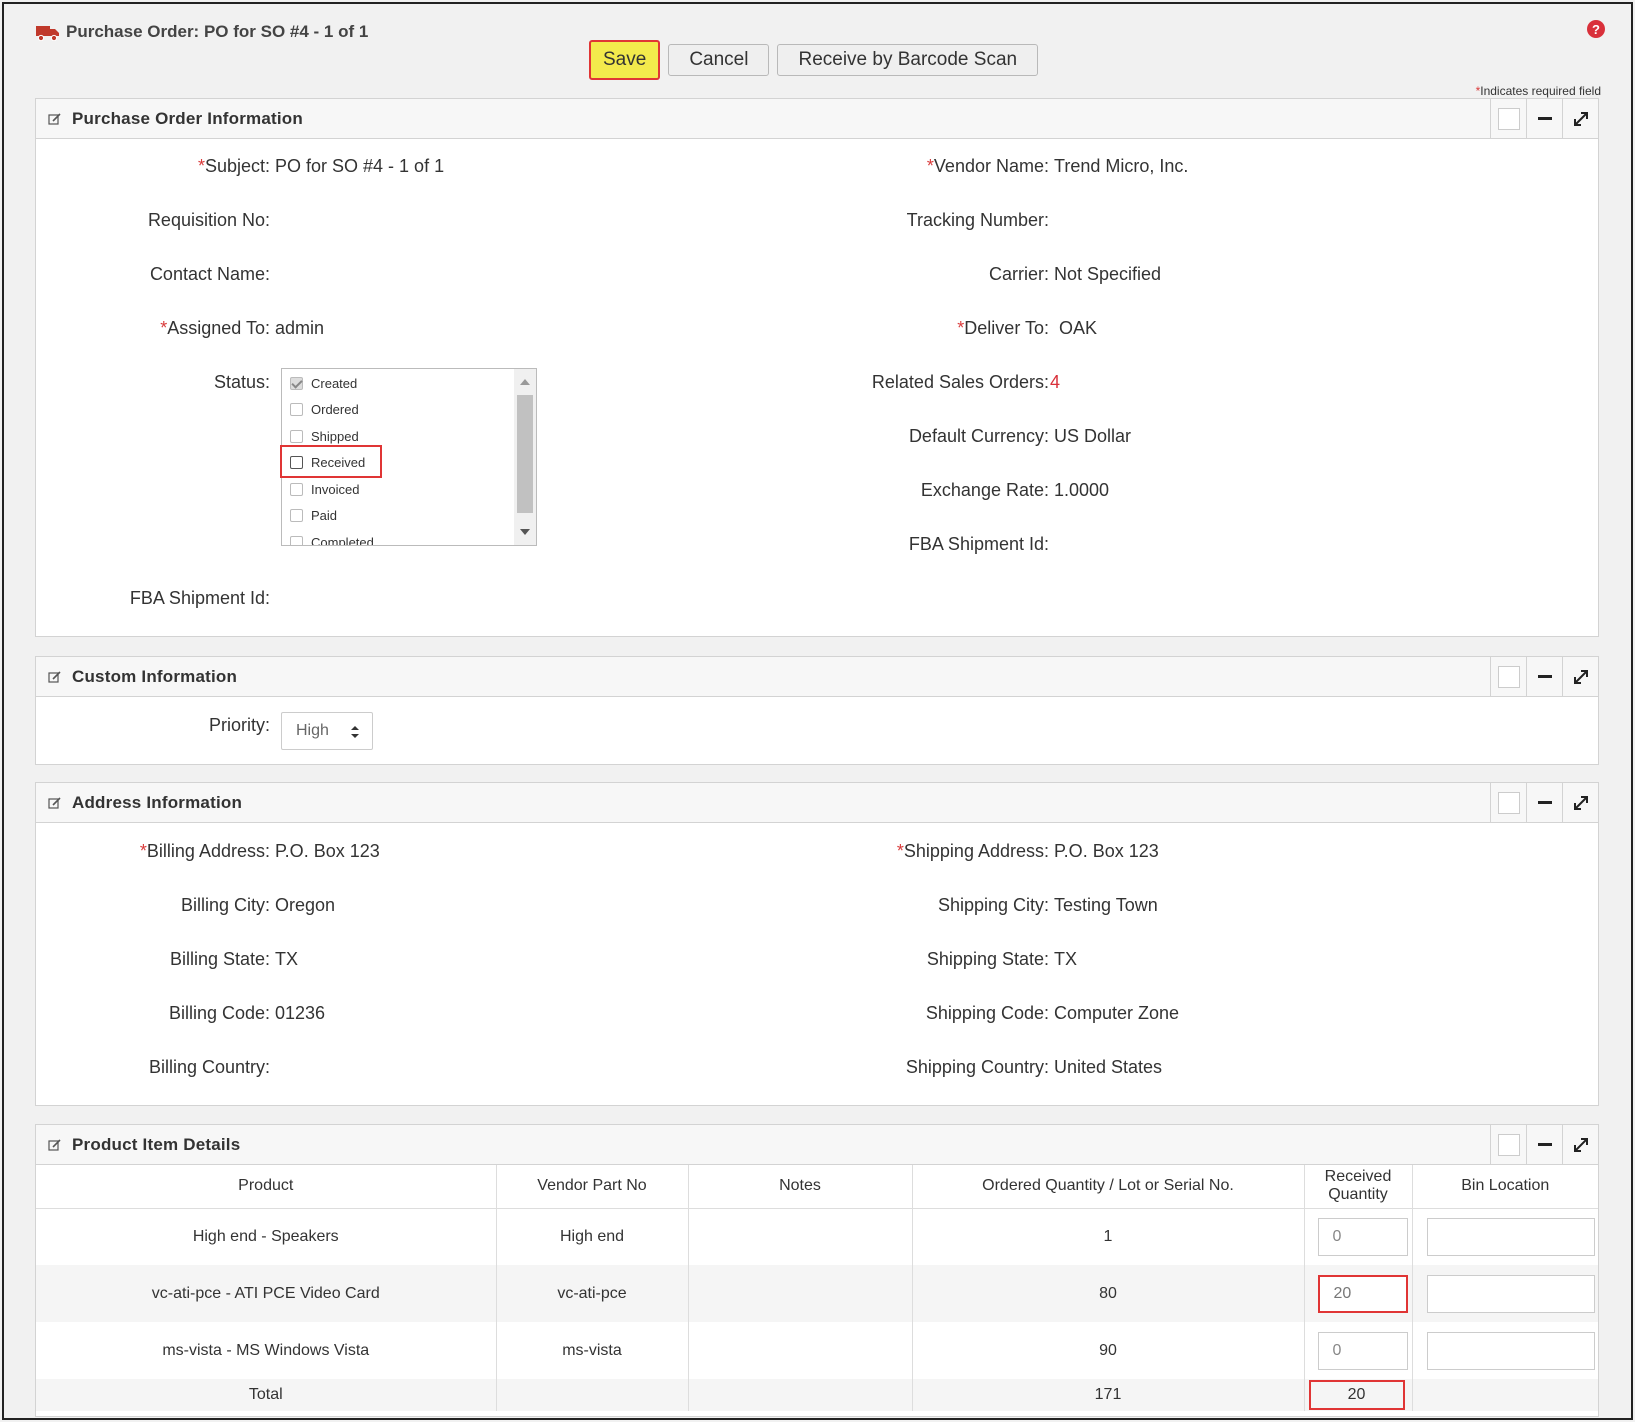 Image resolution: width=1635 pixels, height=1422 pixels. I want to click on field-shipping-city: Shipping City: Testing Town, so click(1047, 905).